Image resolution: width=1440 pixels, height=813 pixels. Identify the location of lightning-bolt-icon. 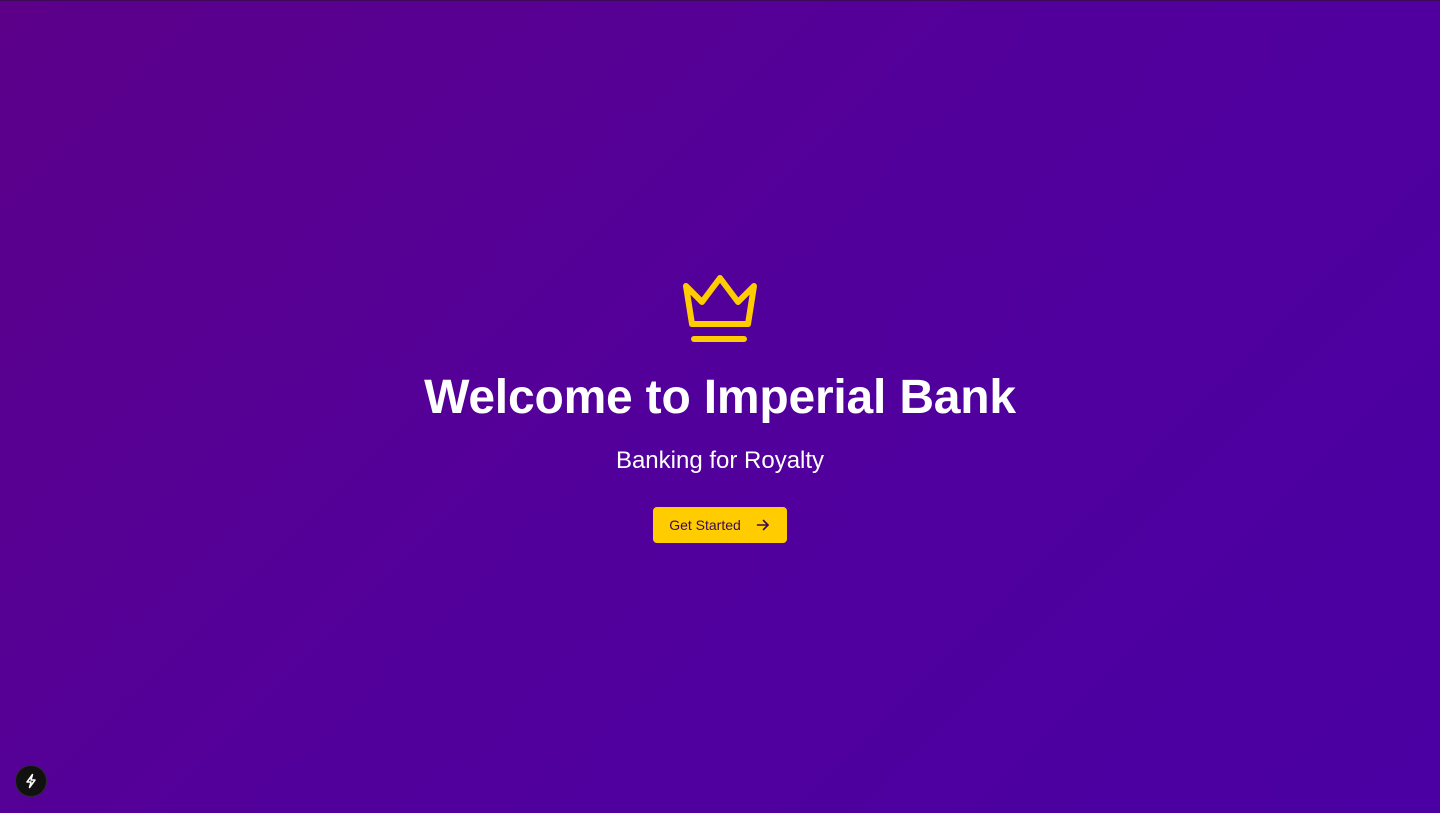
(31, 781).